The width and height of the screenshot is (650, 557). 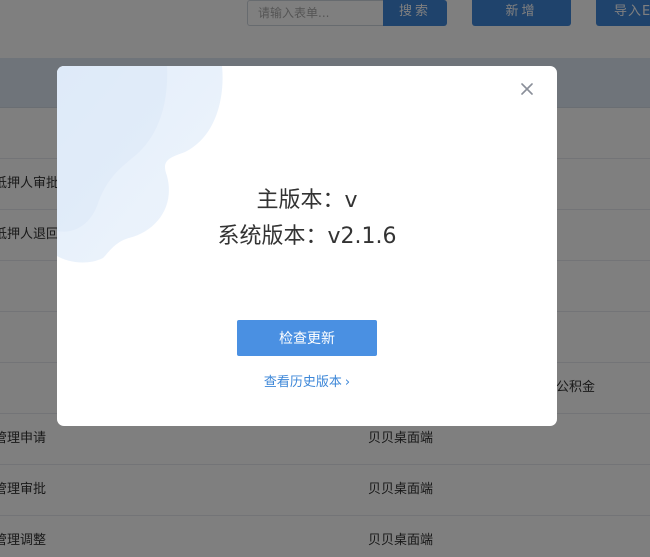 I want to click on close-icon, so click(x=527, y=89).